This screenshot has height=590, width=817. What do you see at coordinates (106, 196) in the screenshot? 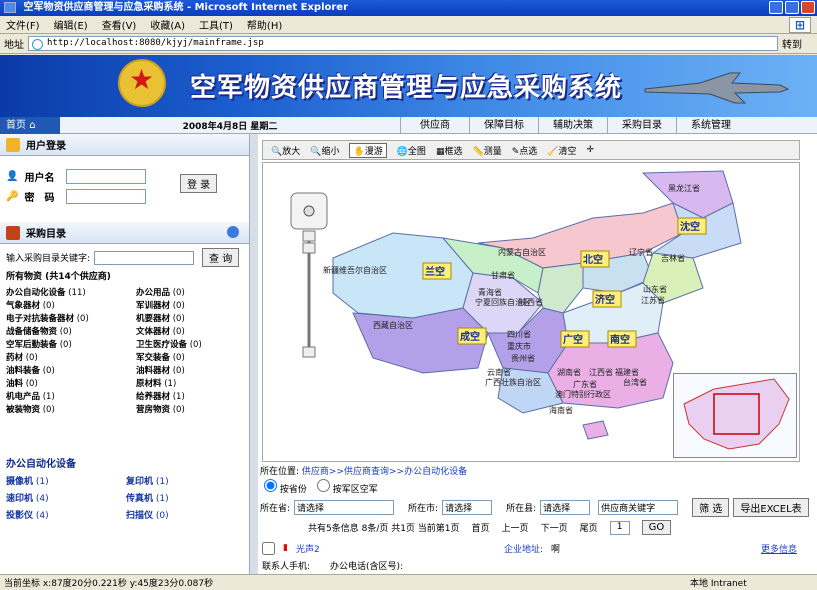
I see `password-input` at bounding box center [106, 196].